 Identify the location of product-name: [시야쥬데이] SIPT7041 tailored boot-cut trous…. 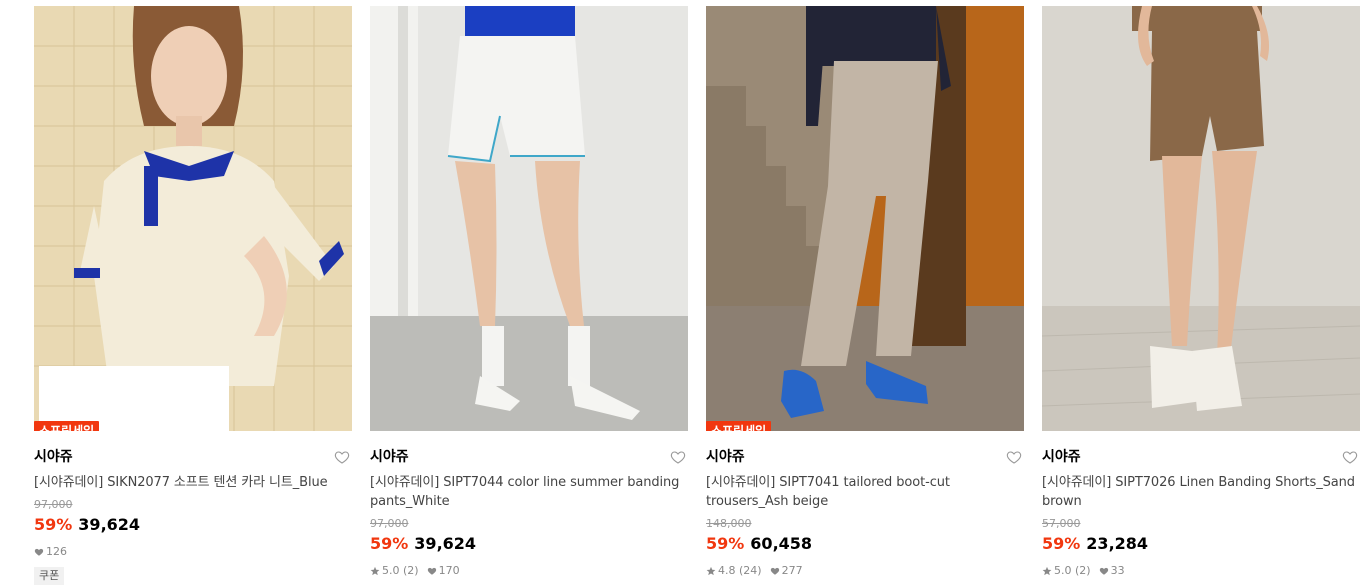
(865, 492).